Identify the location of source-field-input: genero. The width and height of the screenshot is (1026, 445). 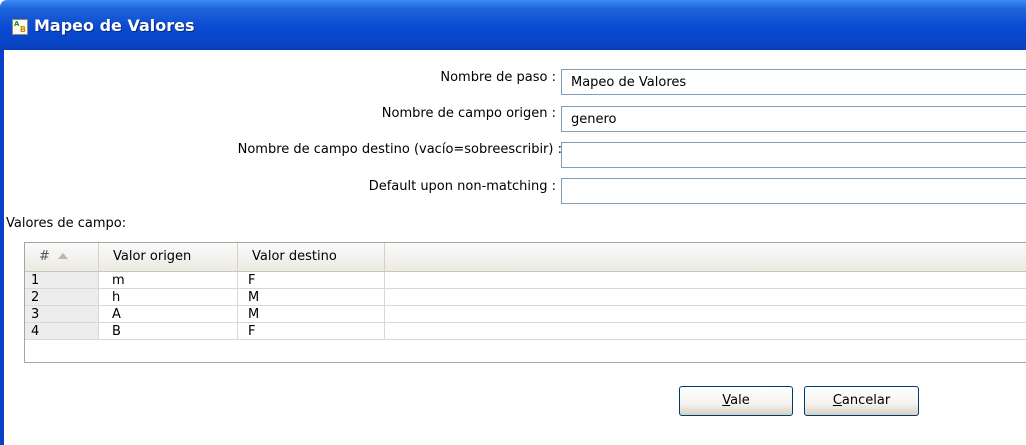
(793, 119).